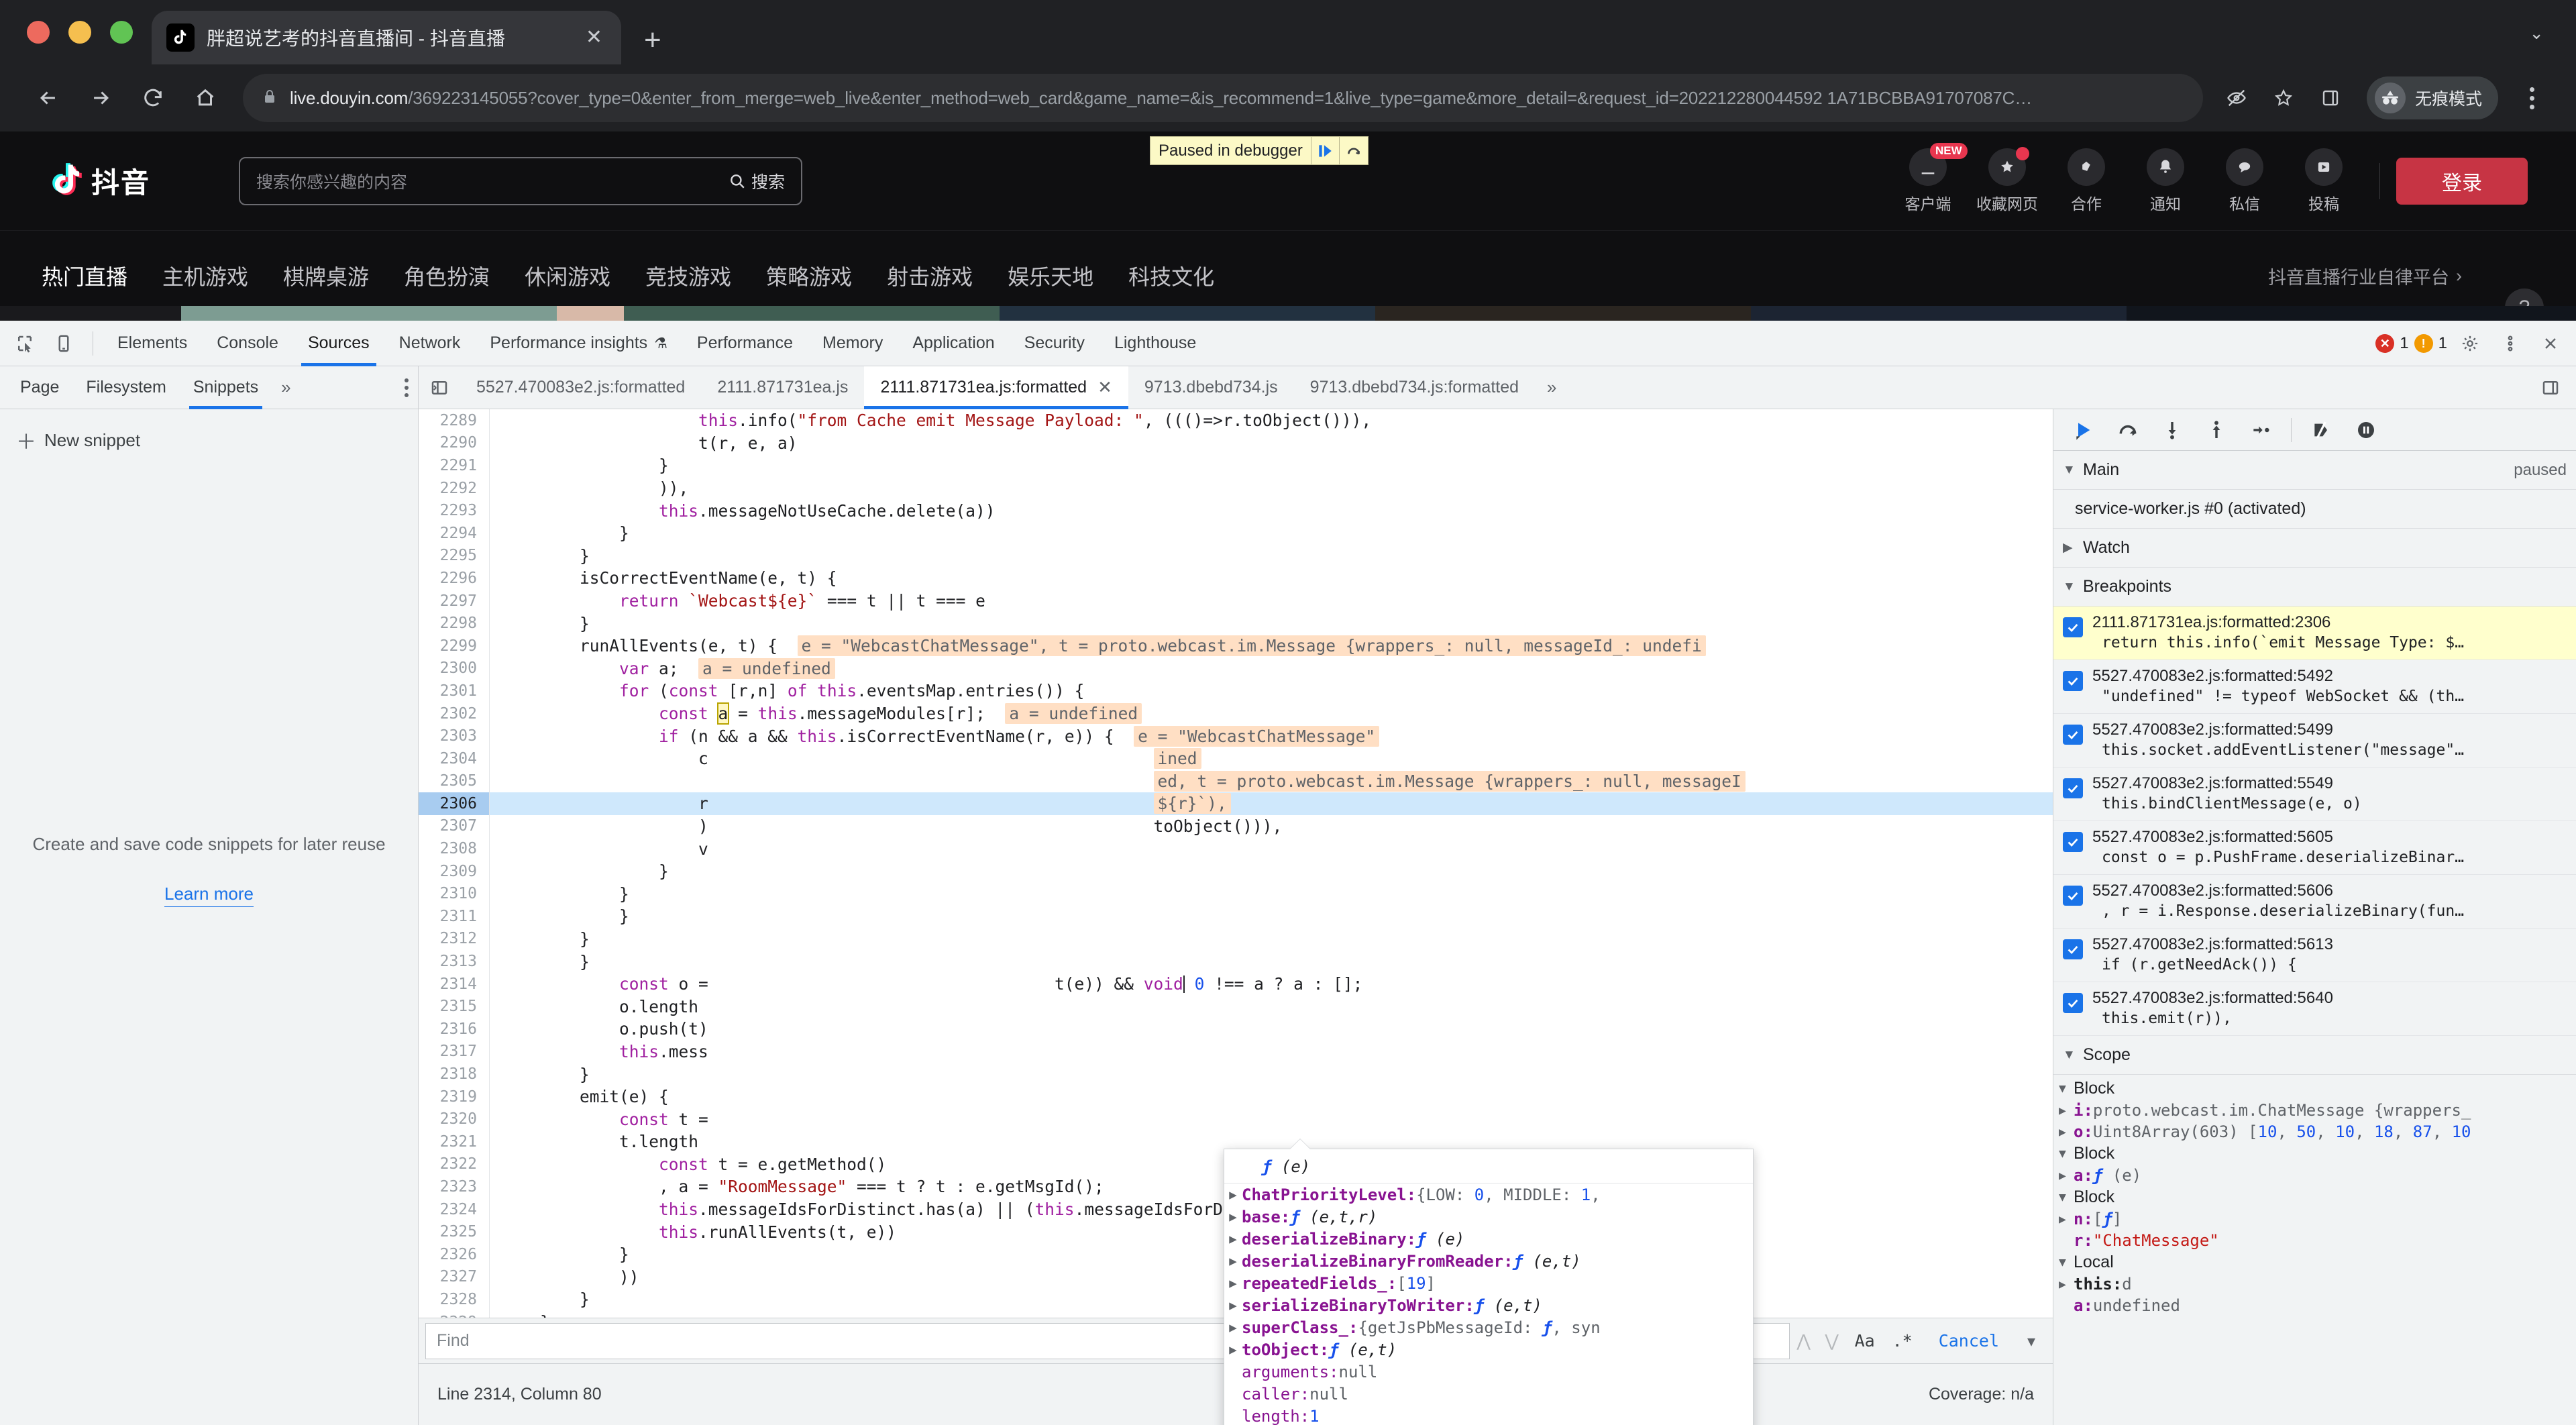 This screenshot has width=2576, height=1425. I want to click on line-number: 2323, so click(454, 1186).